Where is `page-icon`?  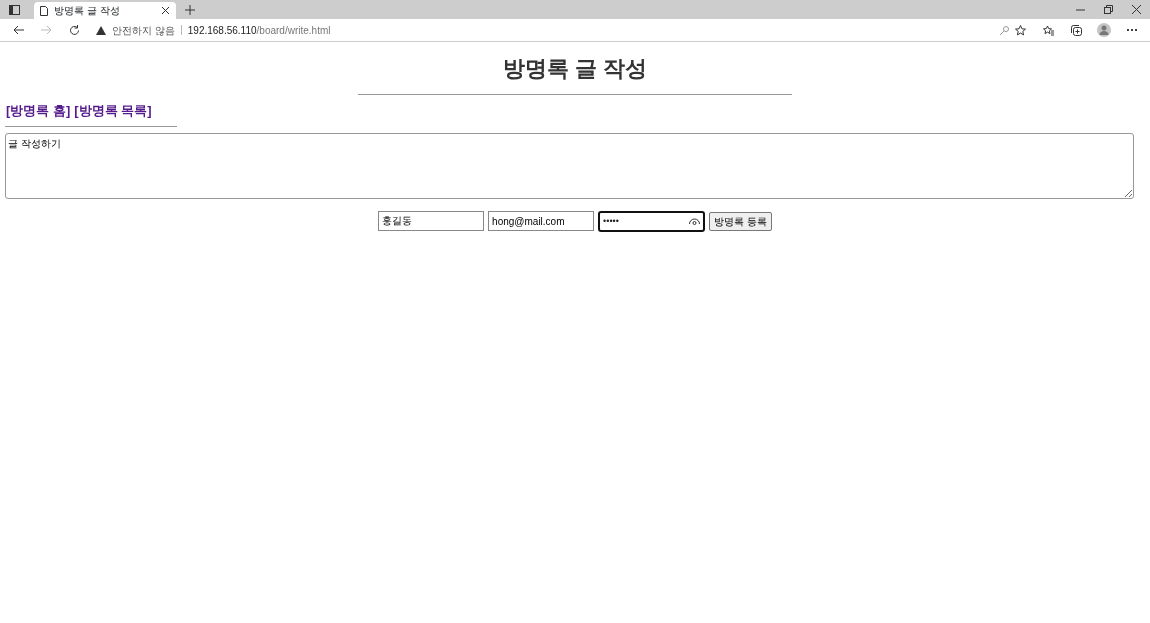 page-icon is located at coordinates (44, 10).